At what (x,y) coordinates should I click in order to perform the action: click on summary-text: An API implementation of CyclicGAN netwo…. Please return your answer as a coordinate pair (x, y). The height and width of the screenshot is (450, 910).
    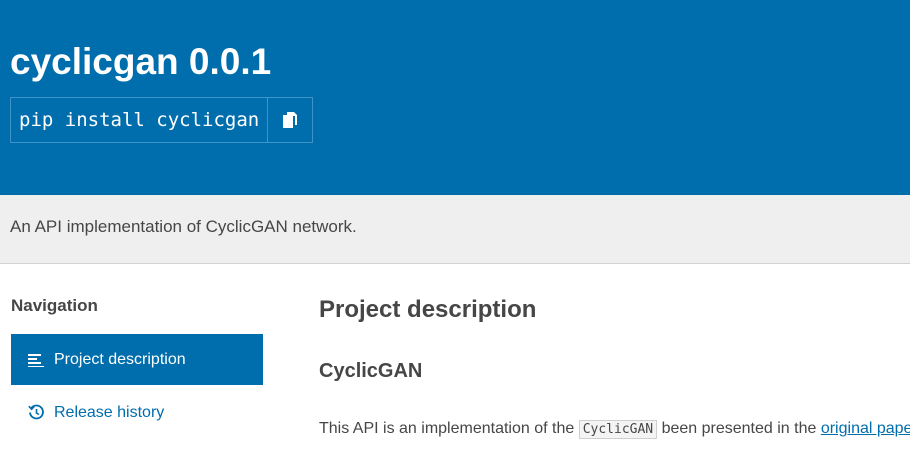
    Looking at the image, I should click on (183, 226).